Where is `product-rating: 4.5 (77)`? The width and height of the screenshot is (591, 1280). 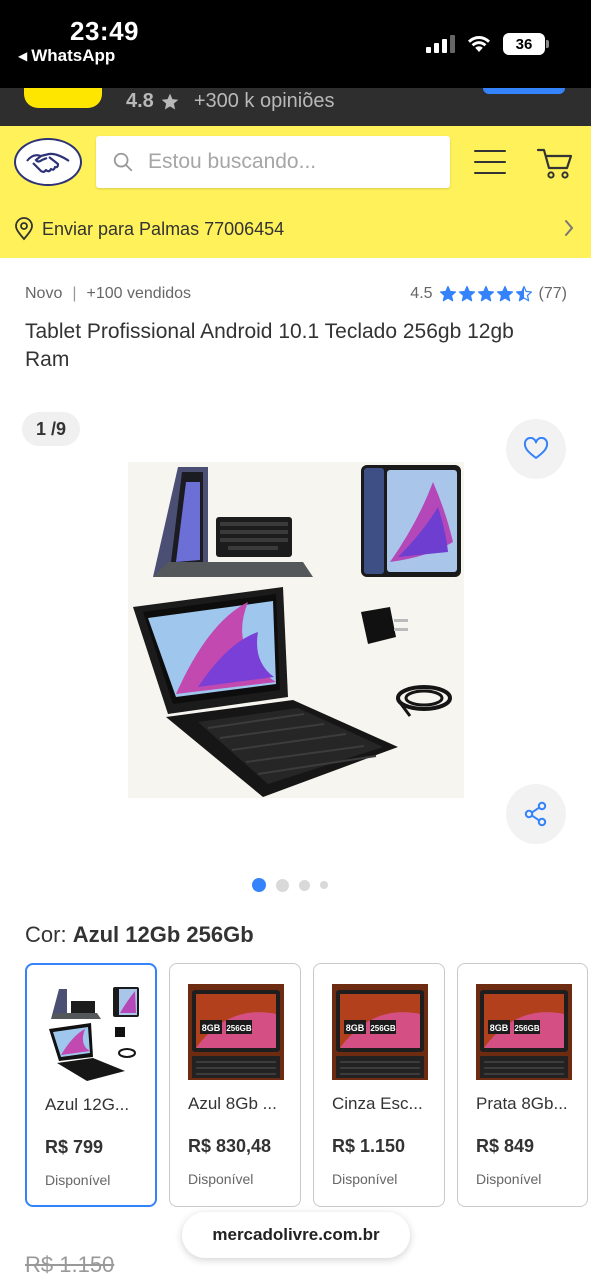 product-rating: 4.5 (77) is located at coordinates (488, 294).